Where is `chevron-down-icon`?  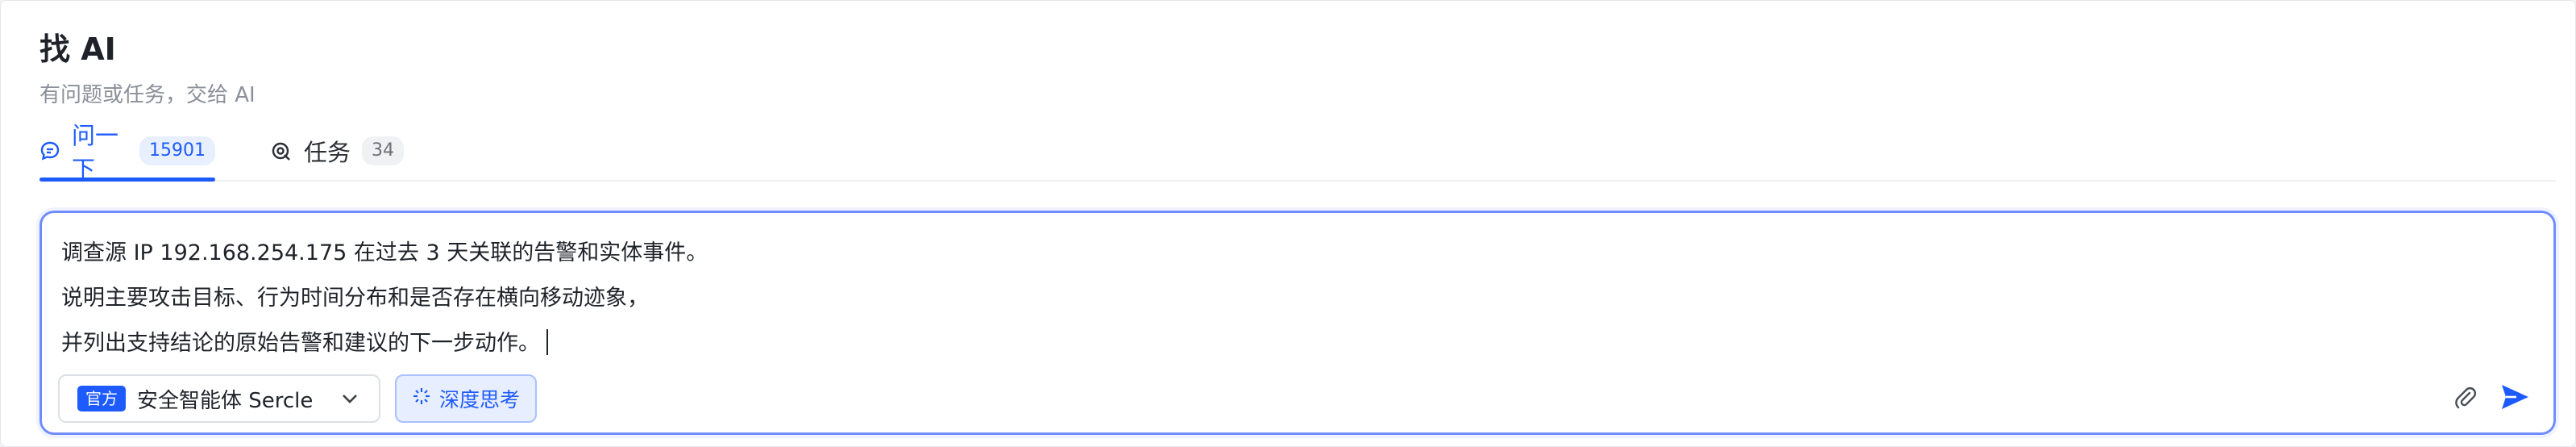 chevron-down-icon is located at coordinates (349, 398).